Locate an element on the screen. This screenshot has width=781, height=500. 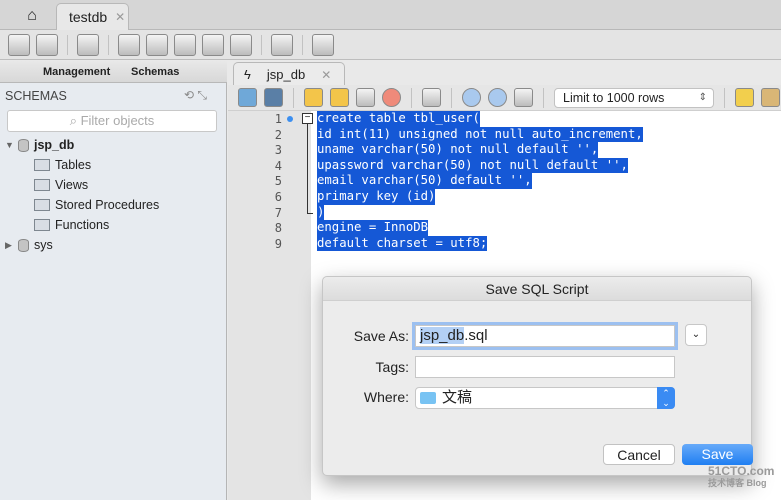
line-number: 7 is located at coordinates (278, 212).